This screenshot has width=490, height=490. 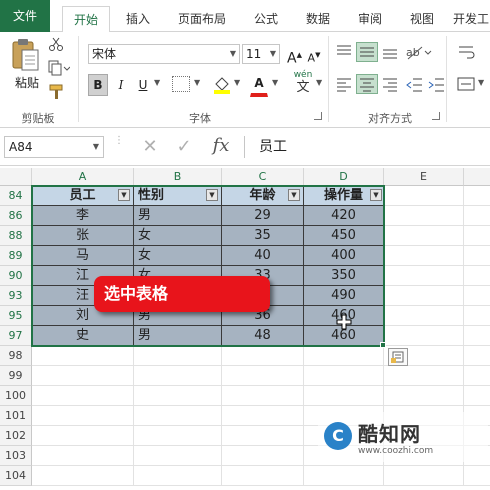 What do you see at coordinates (16, 216) in the screenshot?
I see `row-header: 86` at bounding box center [16, 216].